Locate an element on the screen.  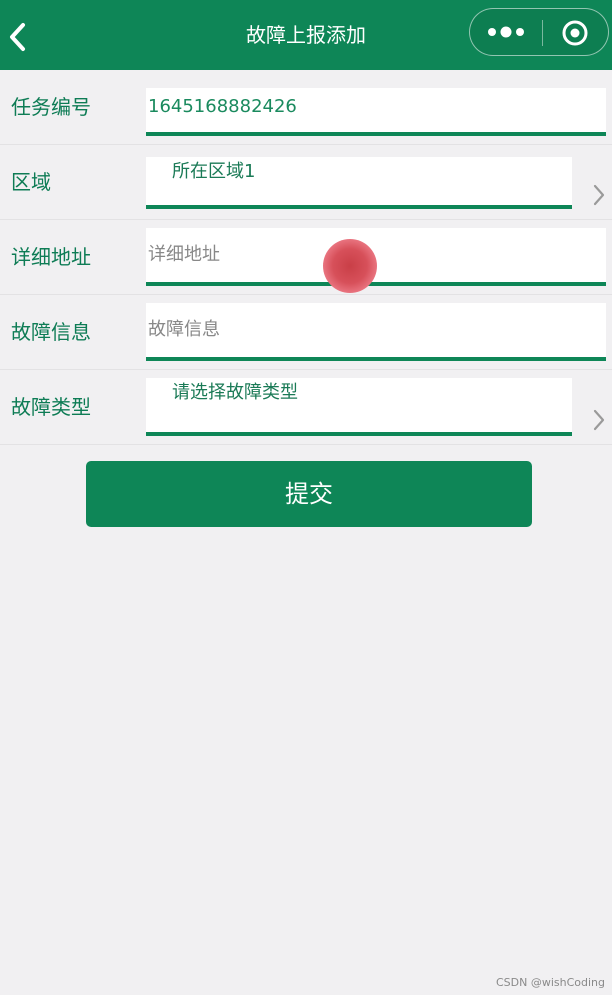
touch-indicator is located at coordinates (350, 266).